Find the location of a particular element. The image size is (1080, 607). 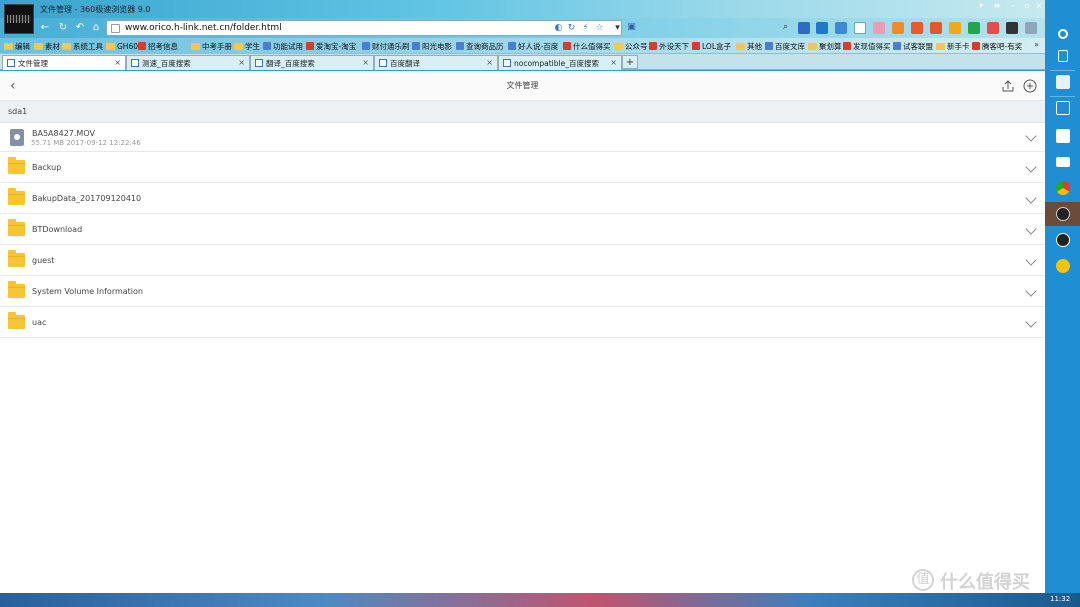

flash-icon: ⚡ is located at coordinates (585, 28).